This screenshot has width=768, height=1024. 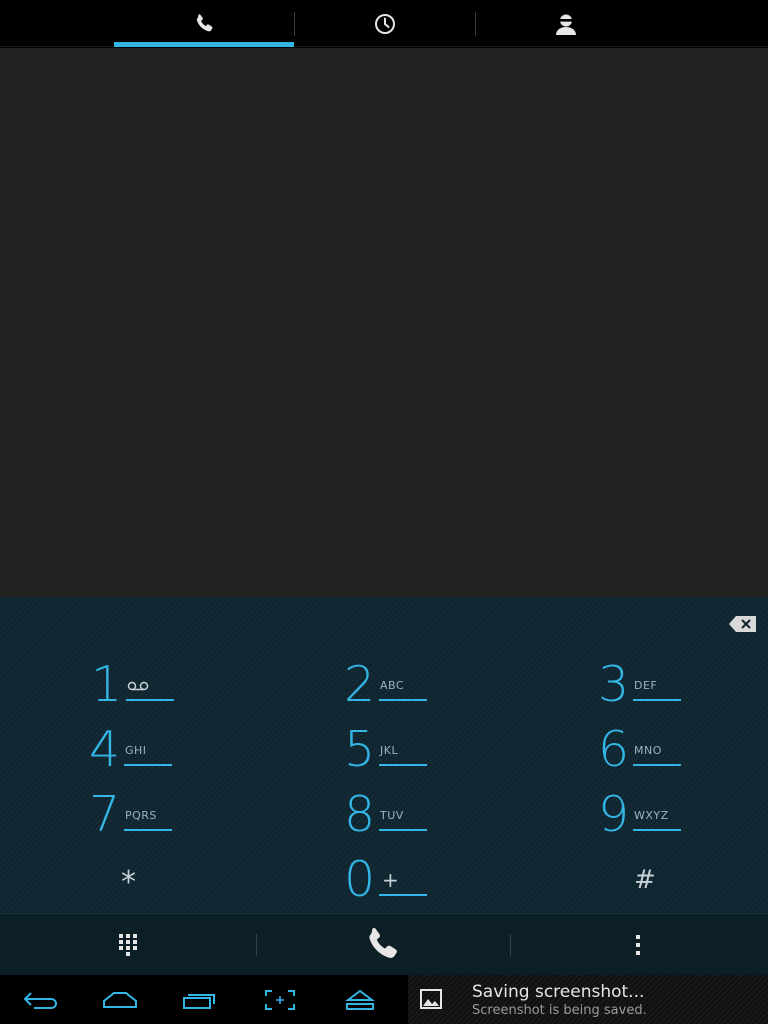 I want to click on recent-apps-icon, so click(x=199, y=1001).